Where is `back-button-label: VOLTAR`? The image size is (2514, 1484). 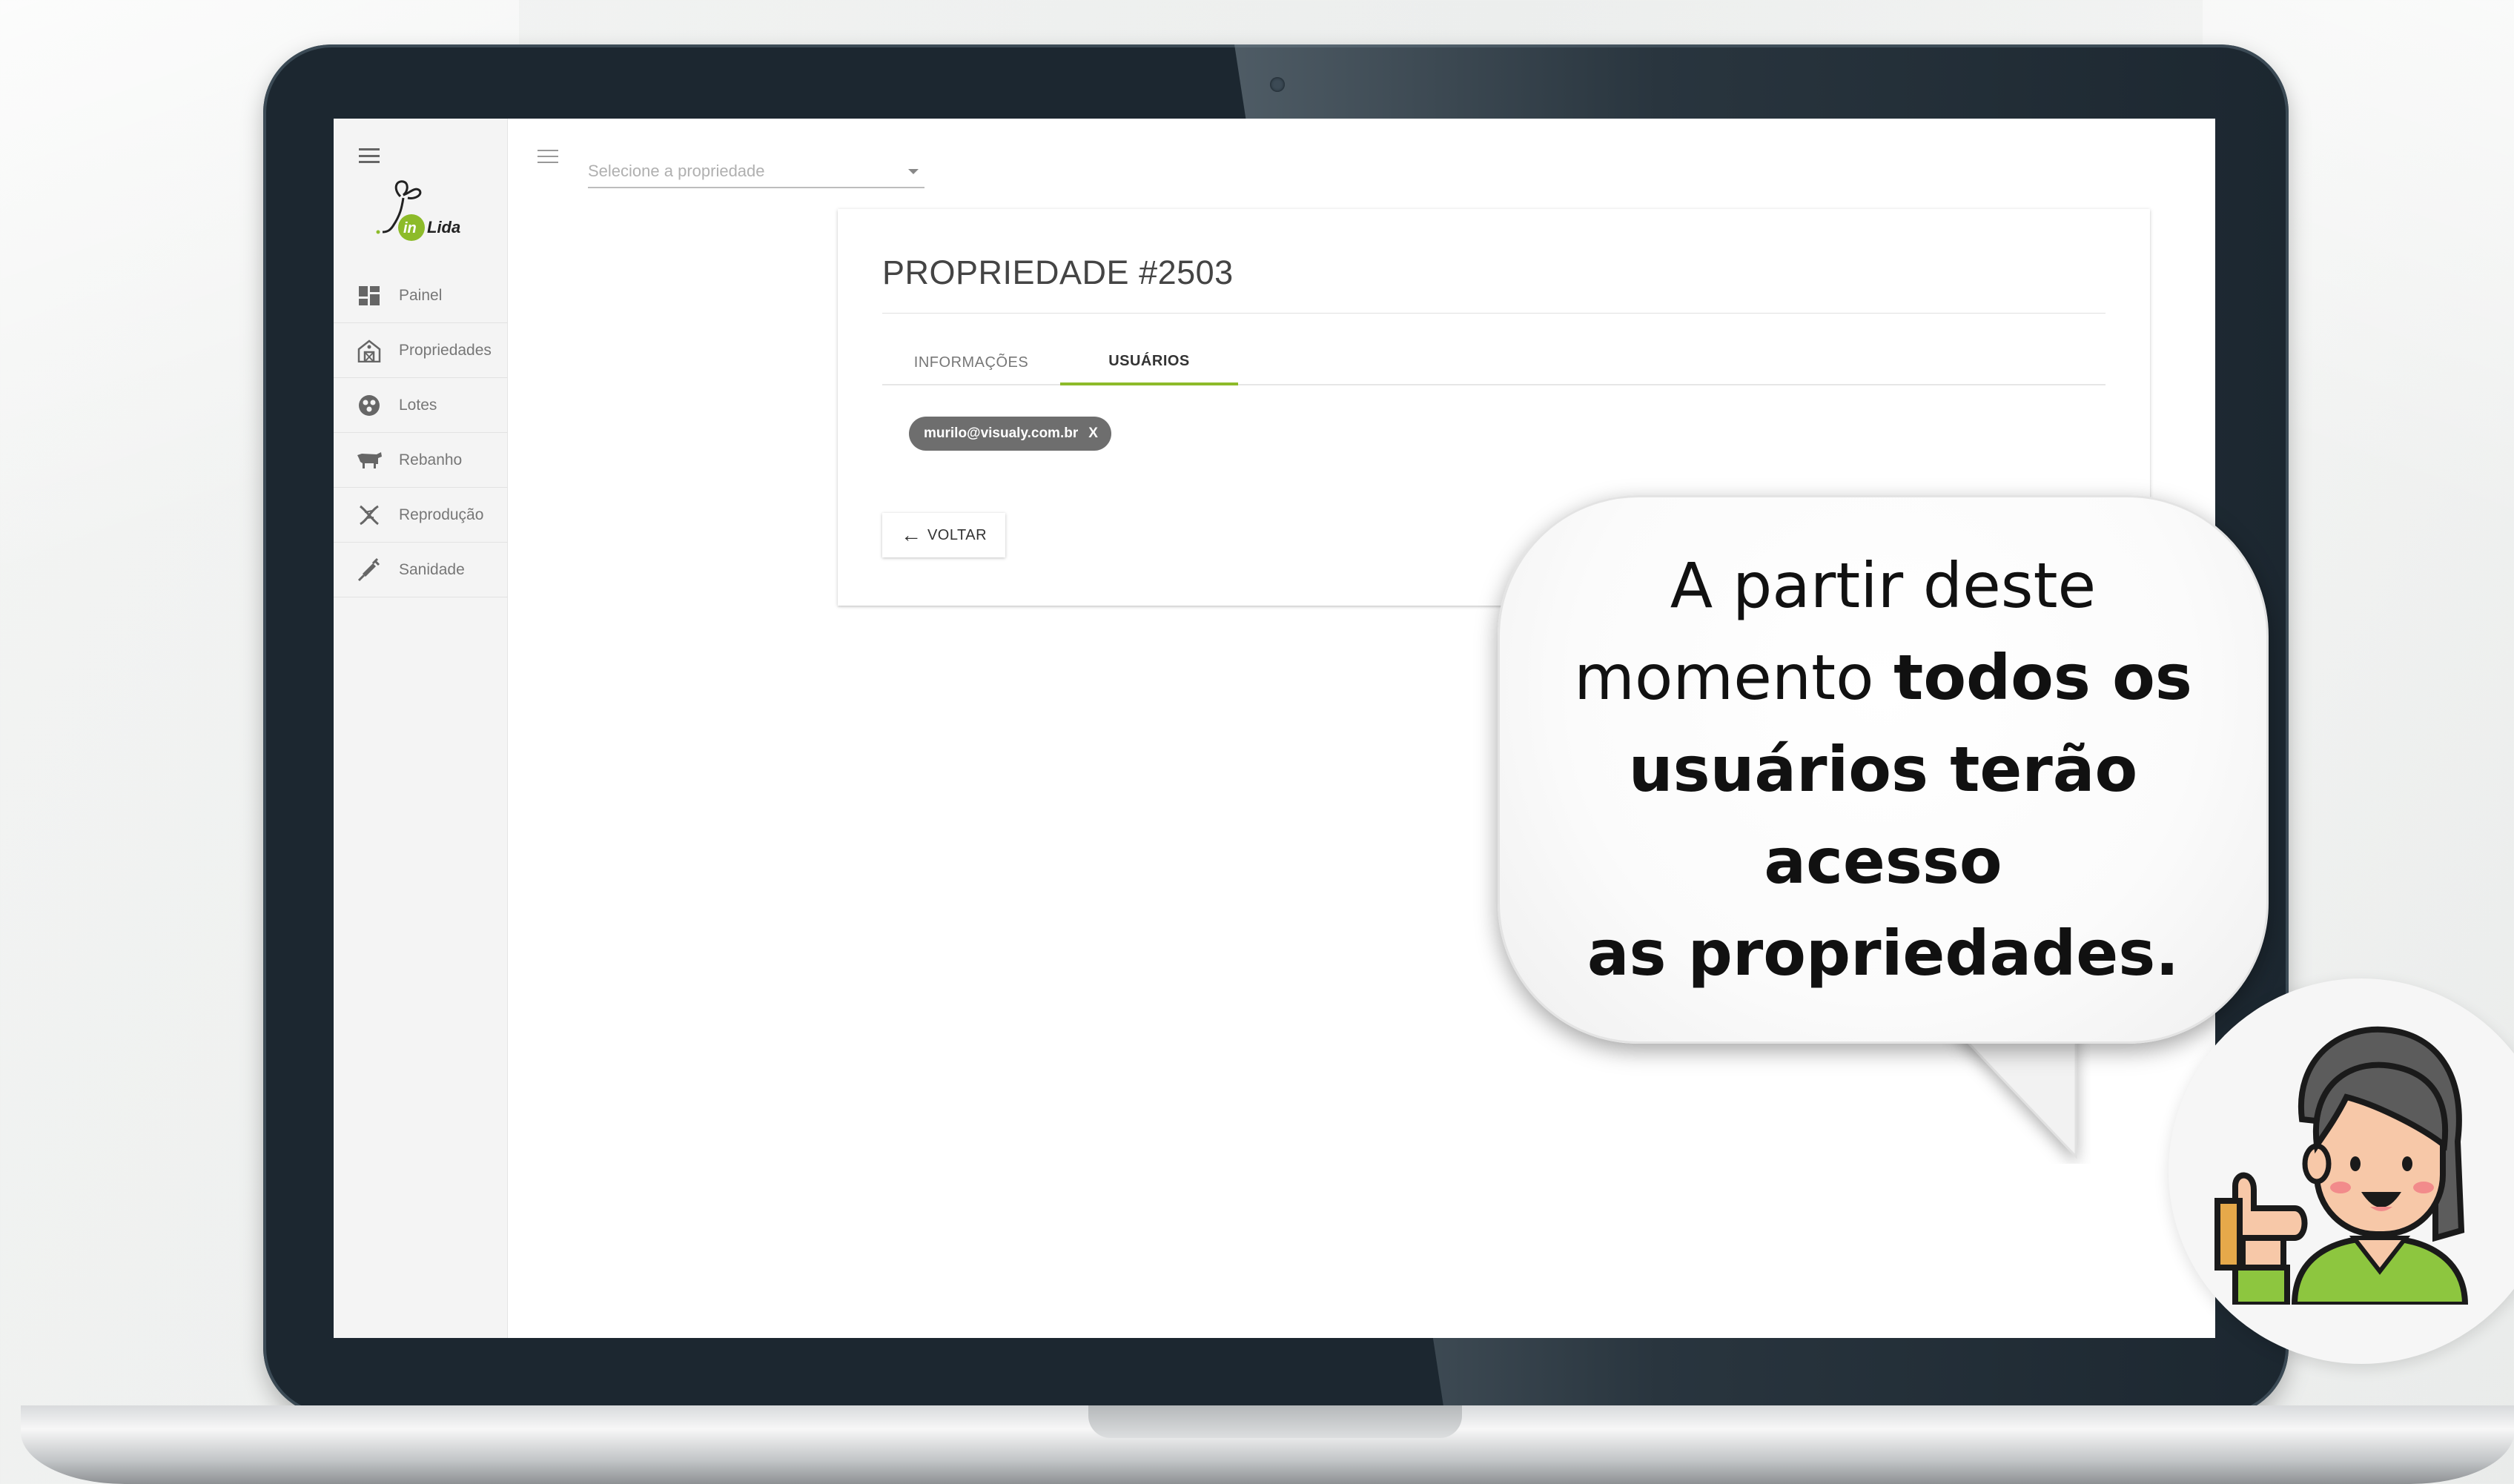 back-button-label: VOLTAR is located at coordinates (957, 534).